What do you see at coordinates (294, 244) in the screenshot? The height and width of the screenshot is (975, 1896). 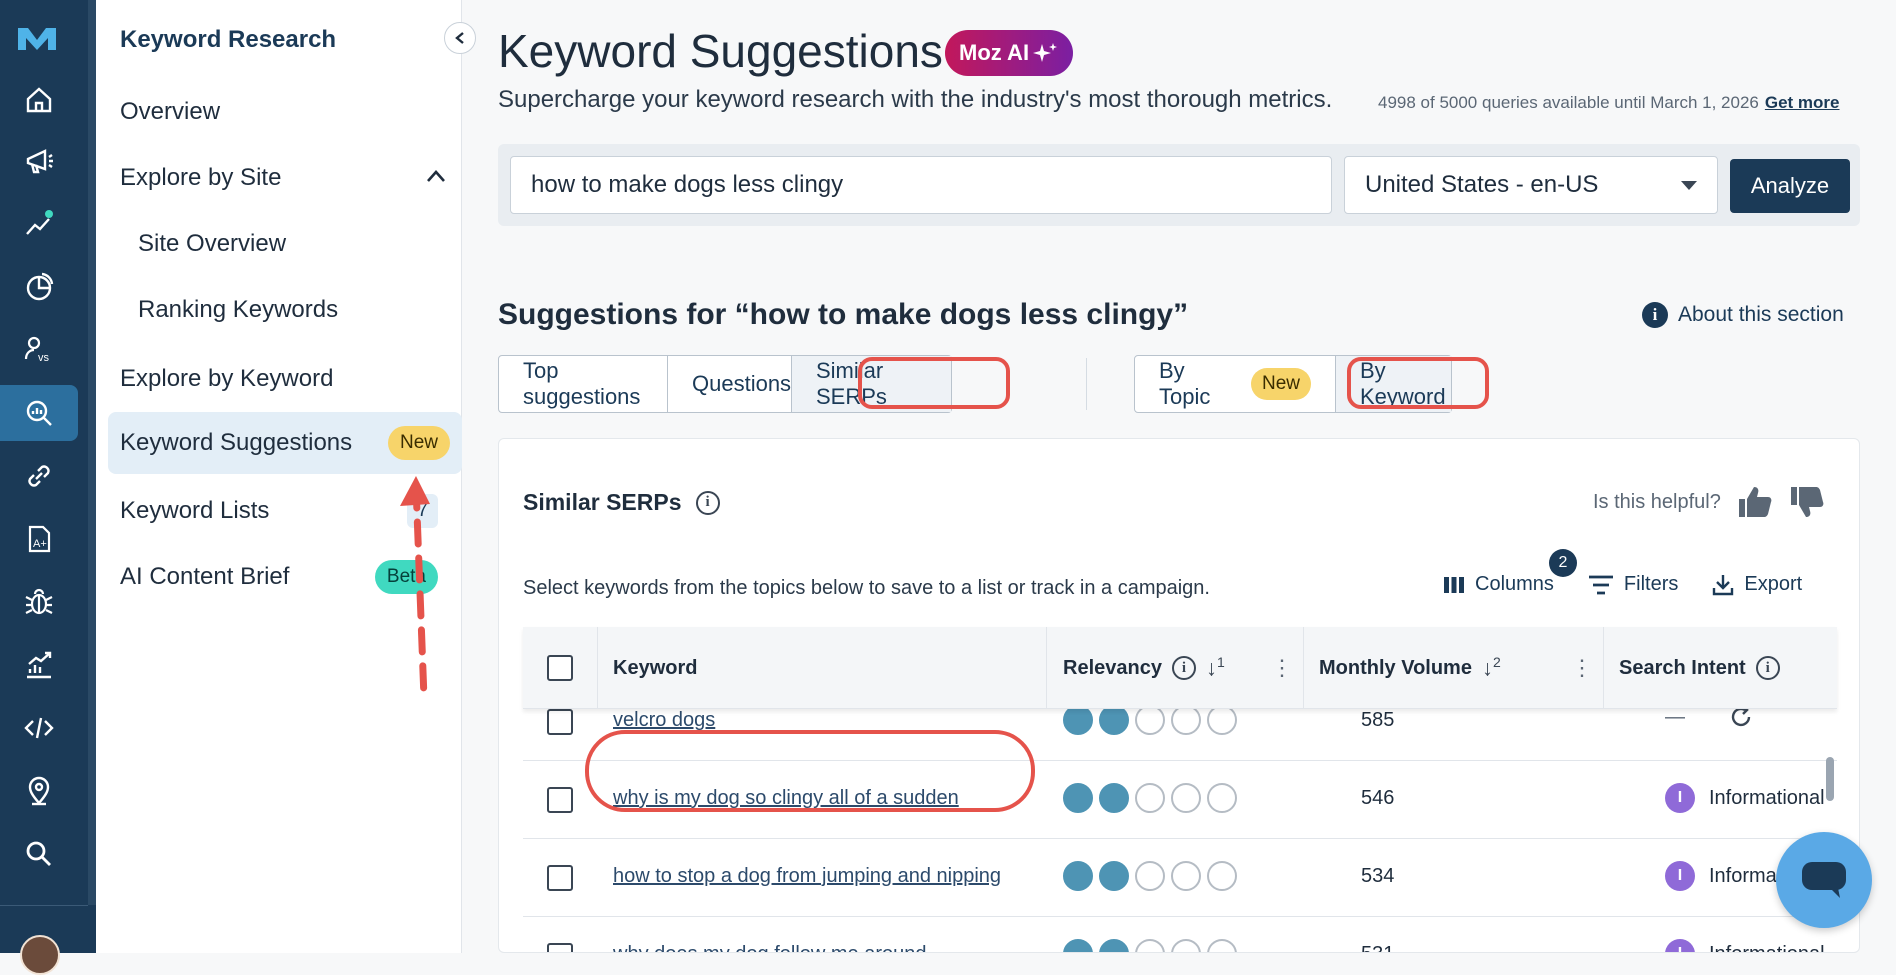 I see `nav-item-site-overview: Site Overview` at bounding box center [294, 244].